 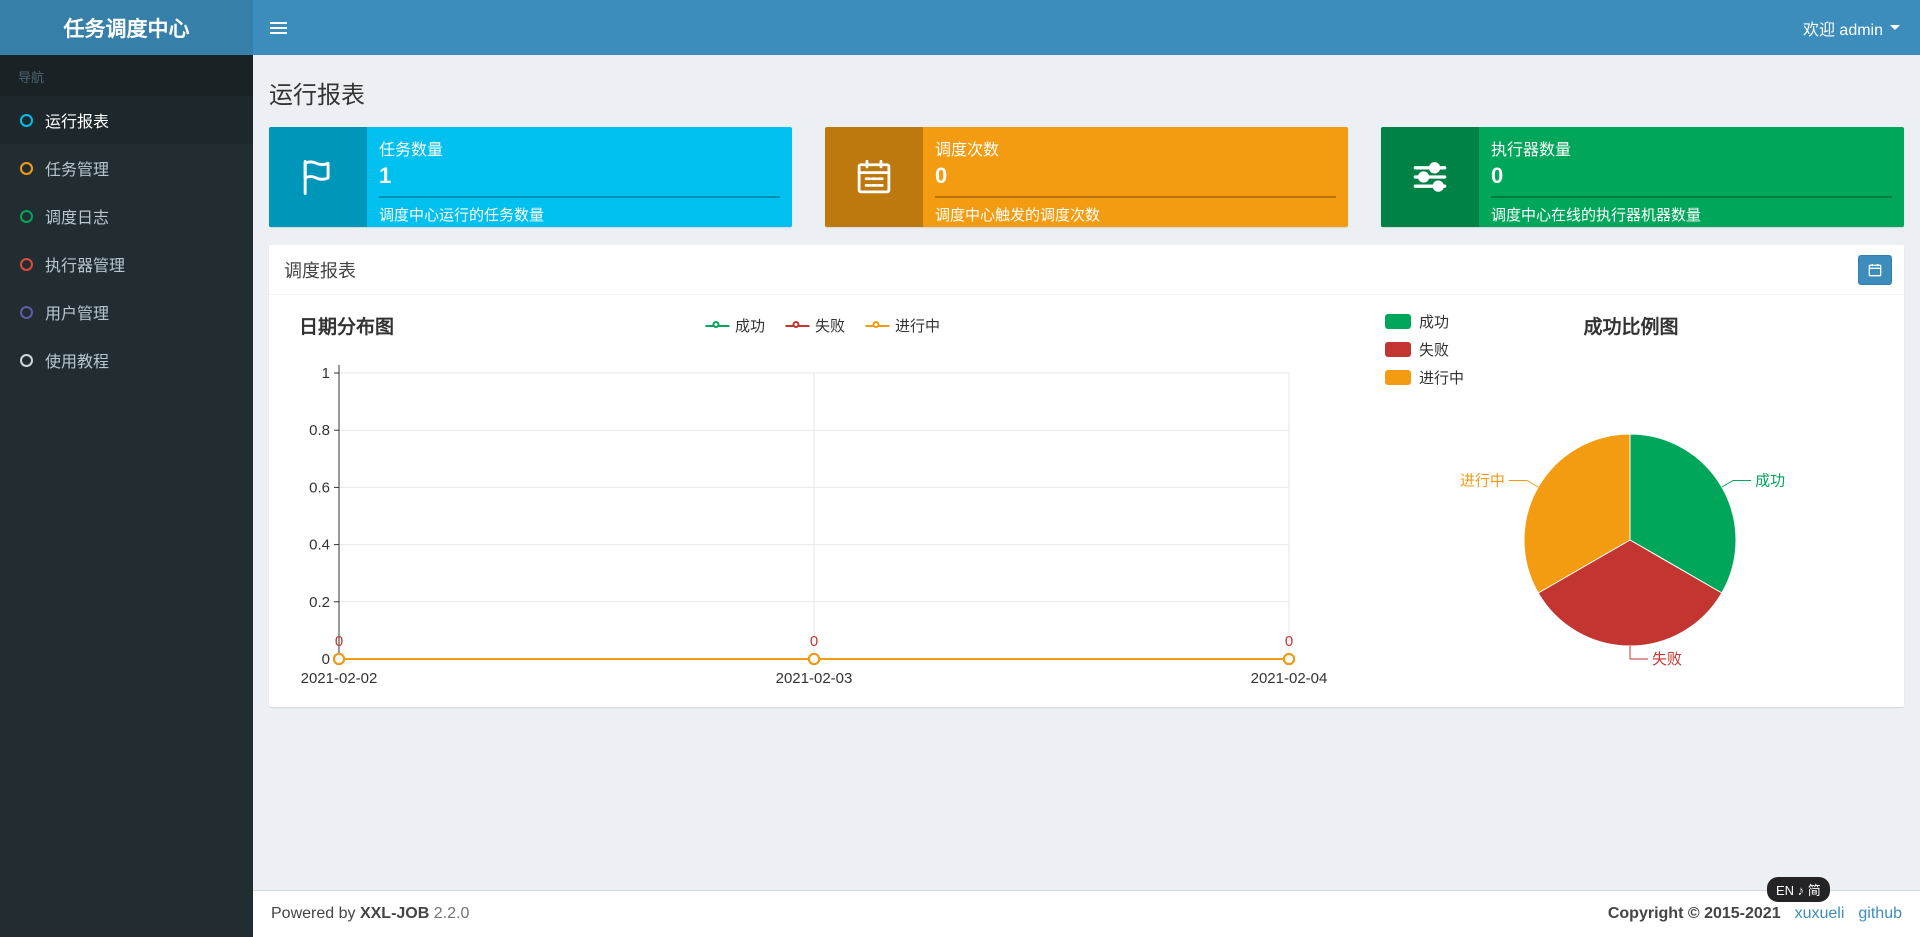 What do you see at coordinates (1135, 177) in the screenshot?
I see `info-box-content: 调度次数 0 调度中心触发的调度次数` at bounding box center [1135, 177].